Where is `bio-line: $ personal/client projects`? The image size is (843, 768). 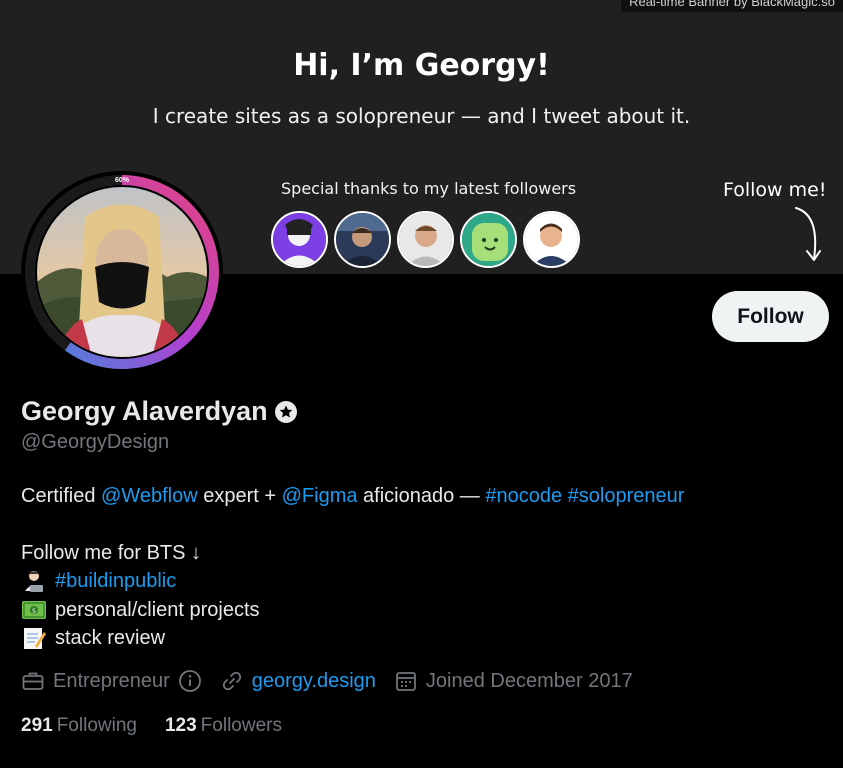 bio-line: $ personal/client projects is located at coordinates (421, 610).